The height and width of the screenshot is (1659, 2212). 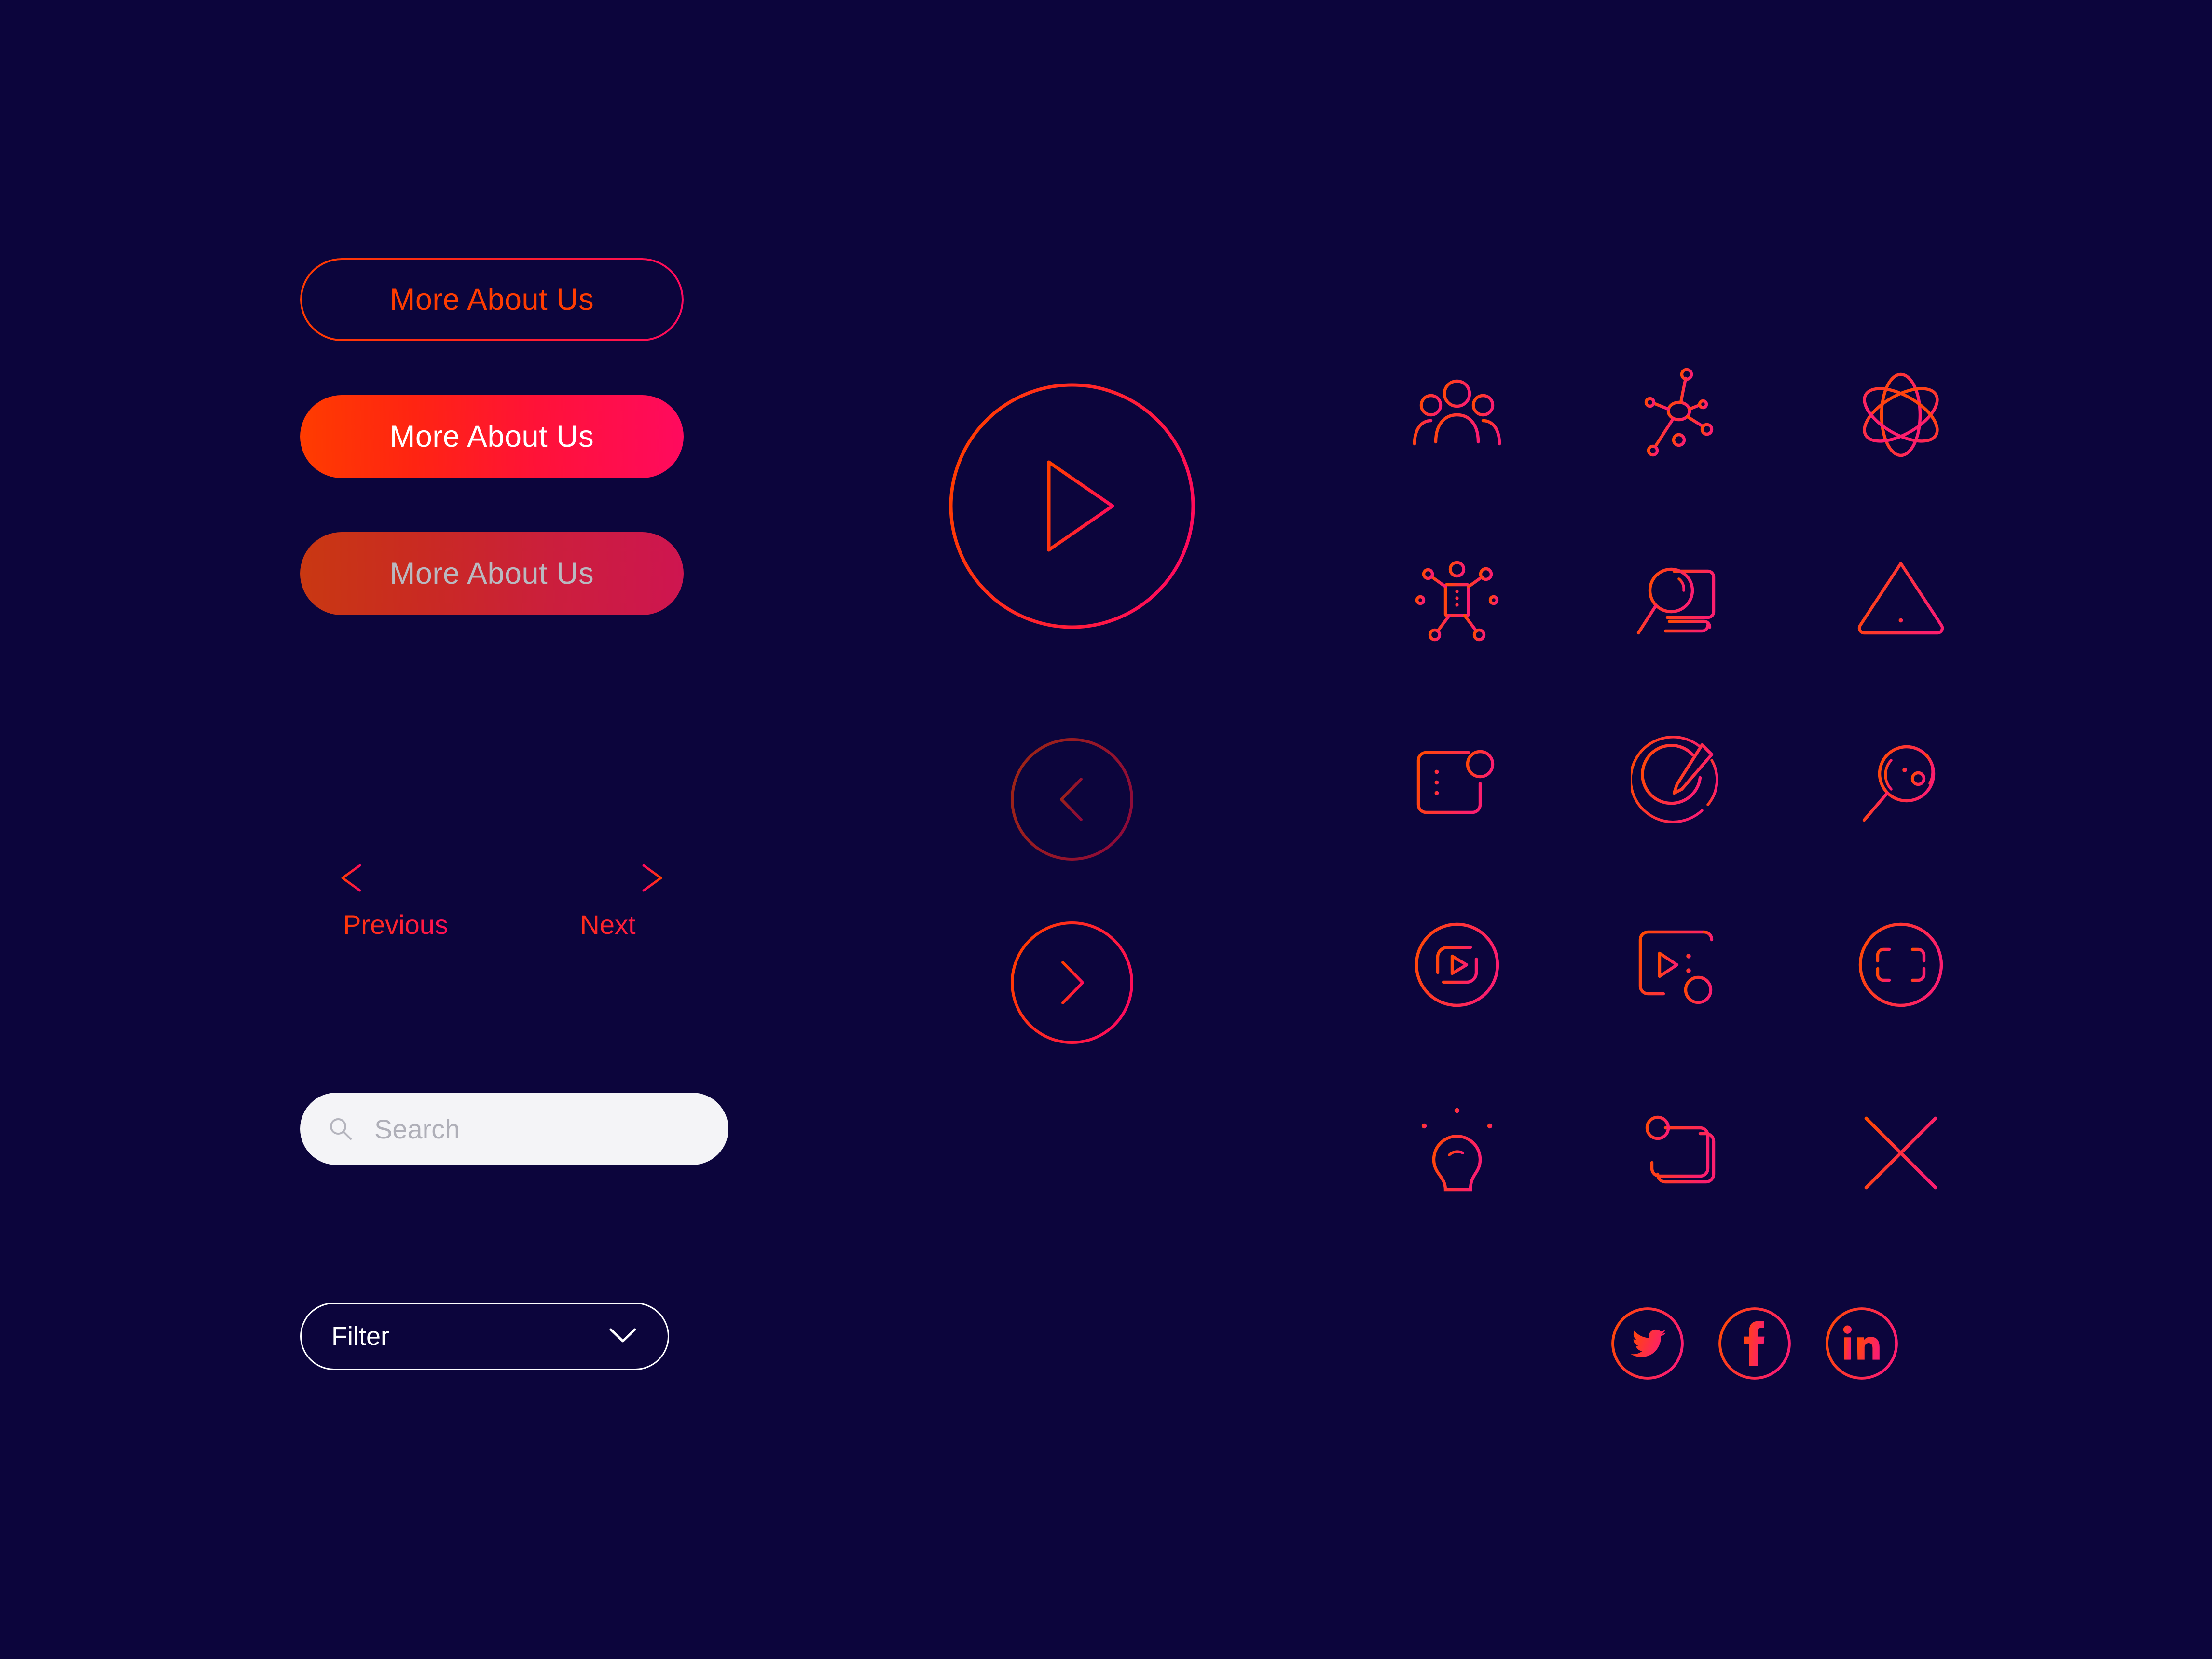 What do you see at coordinates (1678, 781) in the screenshot?
I see `edit-pencil-icon` at bounding box center [1678, 781].